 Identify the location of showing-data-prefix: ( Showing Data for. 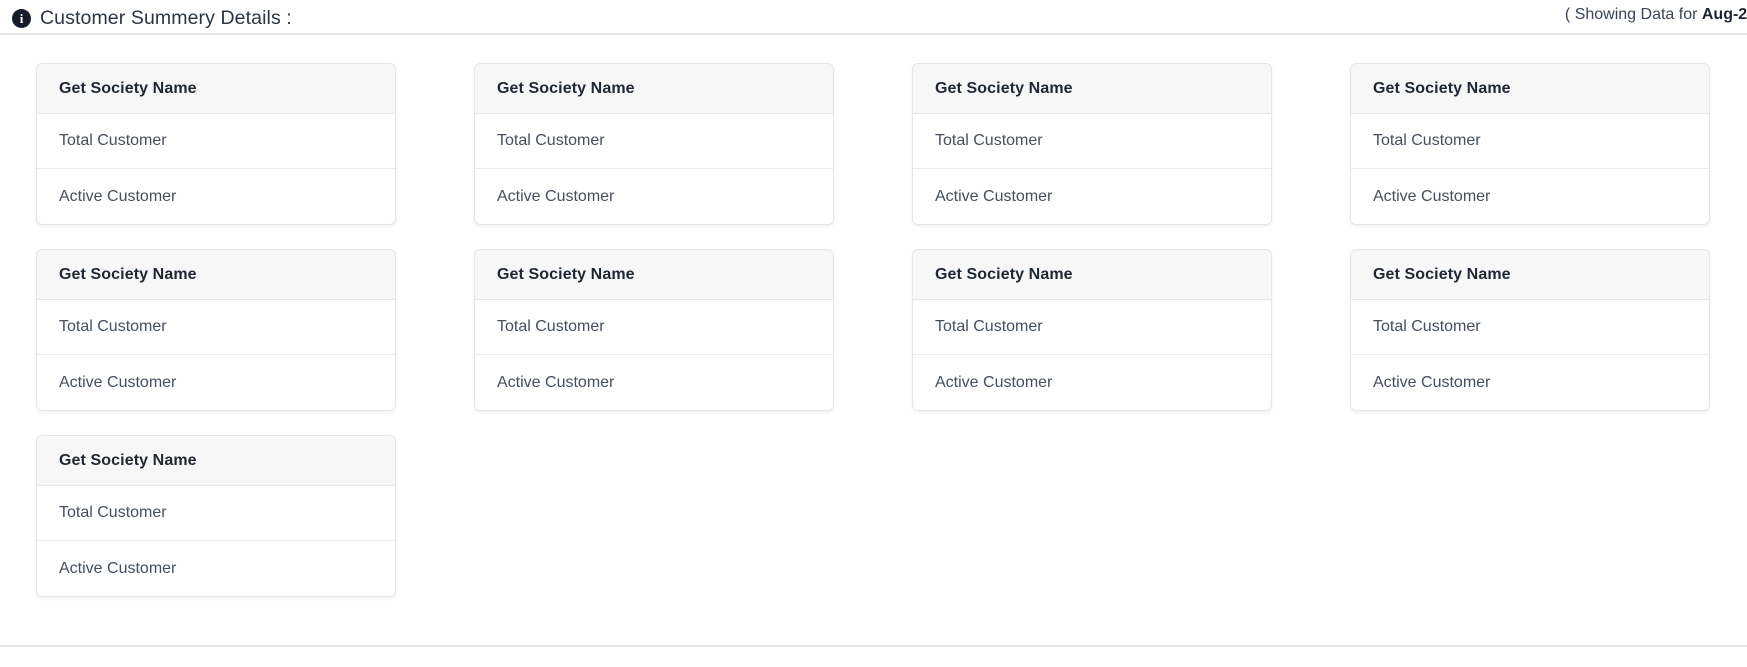
(1633, 14).